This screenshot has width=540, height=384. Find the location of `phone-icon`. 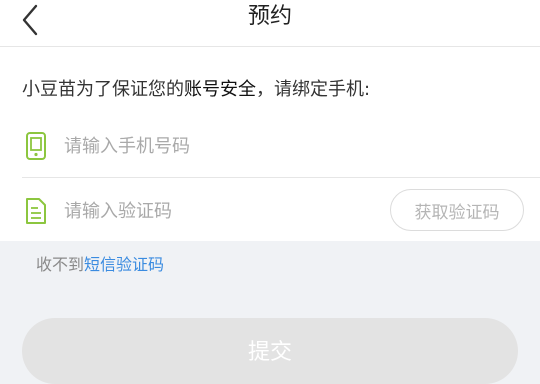

phone-icon is located at coordinates (36, 146).